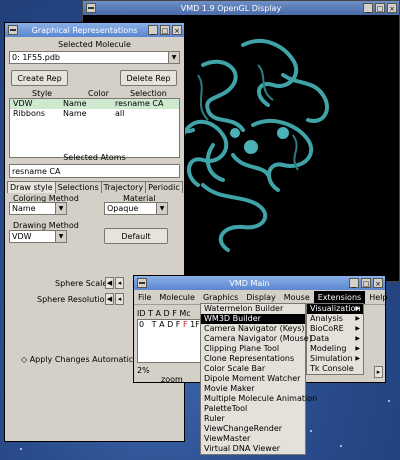 The height and width of the screenshot is (460, 400). I want to click on graphical-reps-titlebar: Graphical Representations _ □ ×, so click(94, 30).